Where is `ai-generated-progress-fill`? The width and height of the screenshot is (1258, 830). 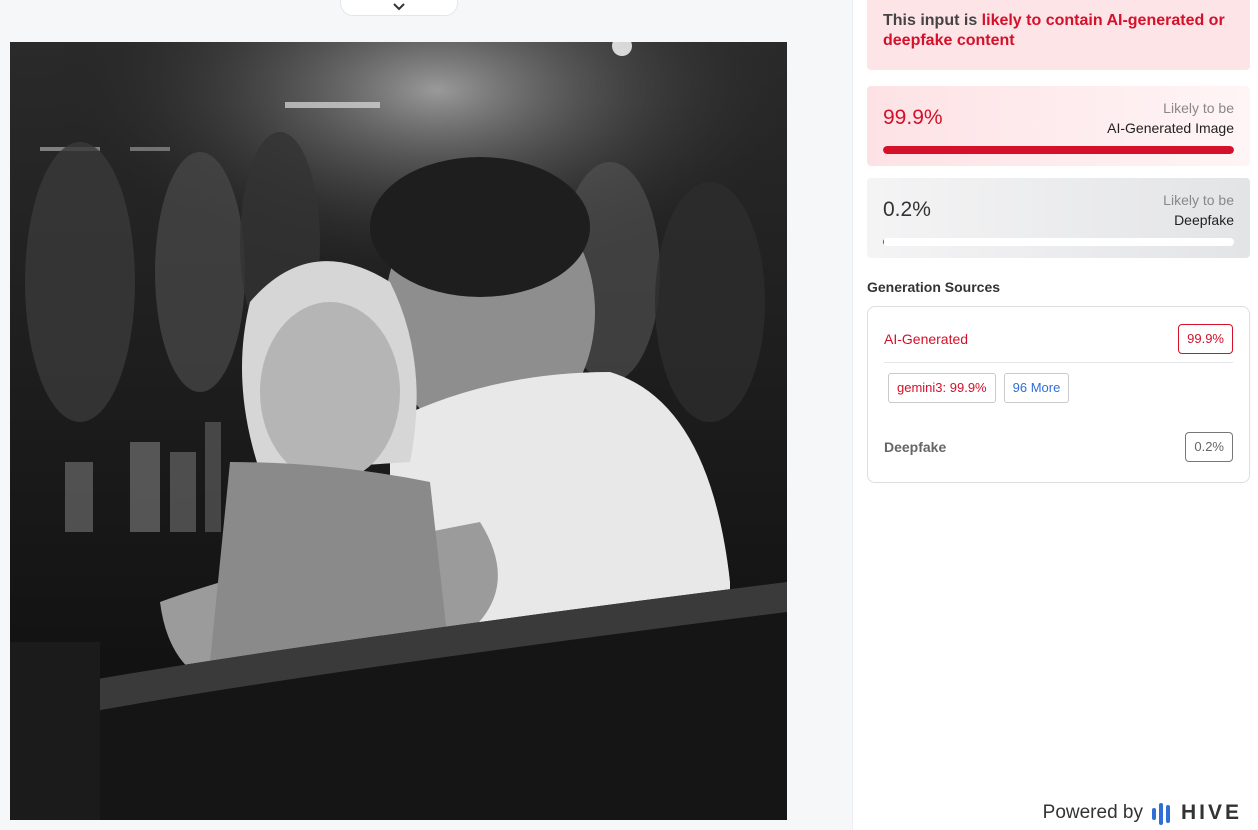 ai-generated-progress-fill is located at coordinates (1058, 150).